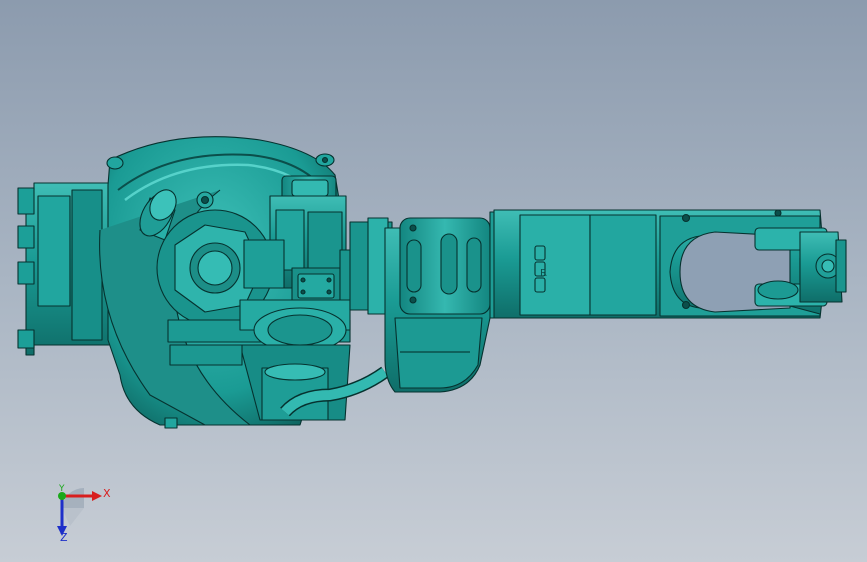  What do you see at coordinates (64, 269) in the screenshot?
I see `rear-motor-block` at bounding box center [64, 269].